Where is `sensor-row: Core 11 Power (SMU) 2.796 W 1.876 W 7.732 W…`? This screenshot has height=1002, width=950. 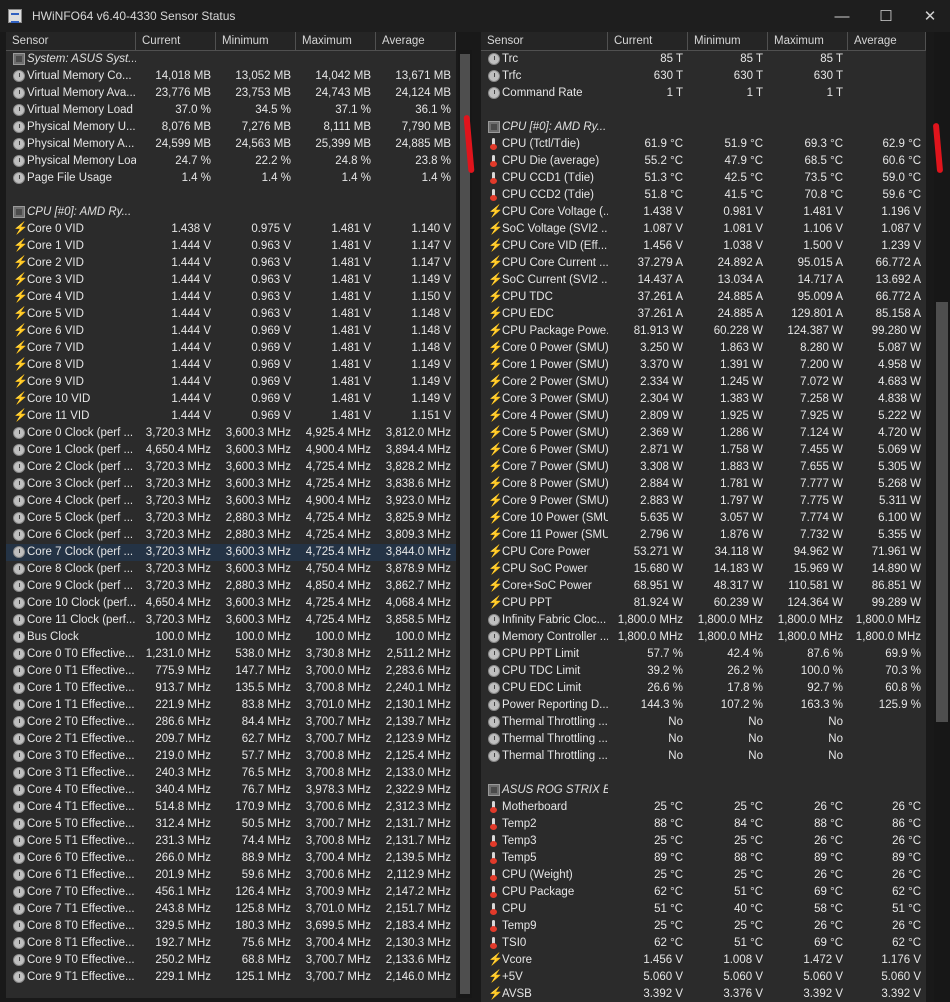
sensor-row: Core 11 Power (SMU) 2.796 W 1.876 W 7.732 W… is located at coordinates (703, 535).